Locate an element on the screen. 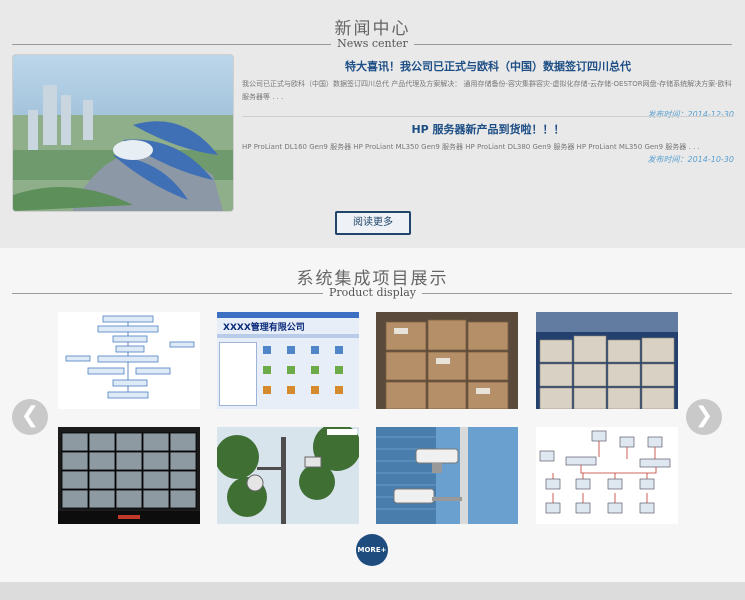 Image resolution: width=745 pixels, height=600 pixels. news-divider is located at coordinates (488, 116).